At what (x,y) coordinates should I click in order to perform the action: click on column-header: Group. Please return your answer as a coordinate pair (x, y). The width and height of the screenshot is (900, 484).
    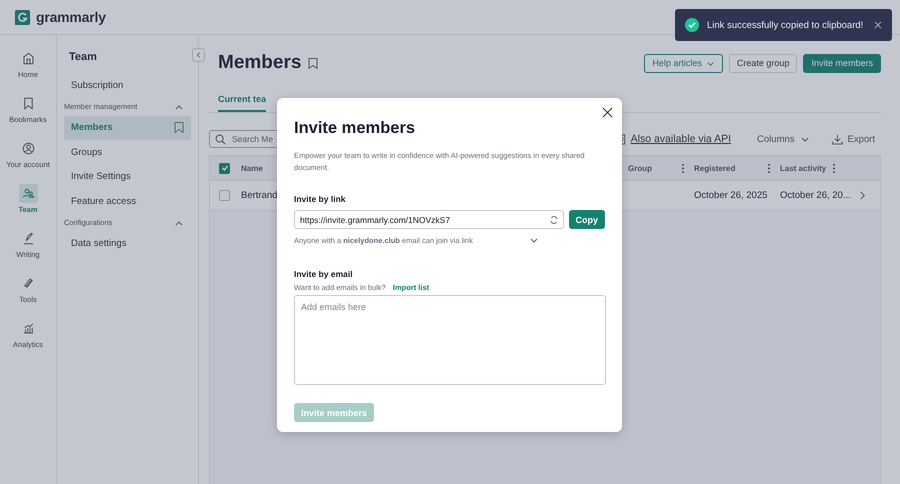
    Looking at the image, I should click on (640, 168).